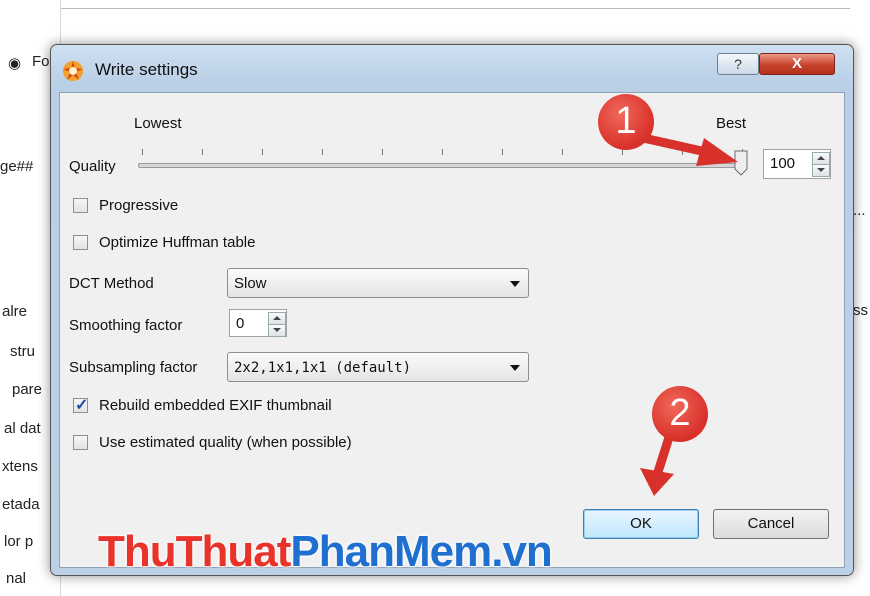 The height and width of the screenshot is (596, 870). Describe the element at coordinates (15, 63) in the screenshot. I see `background-radio-icon: ◉` at that location.